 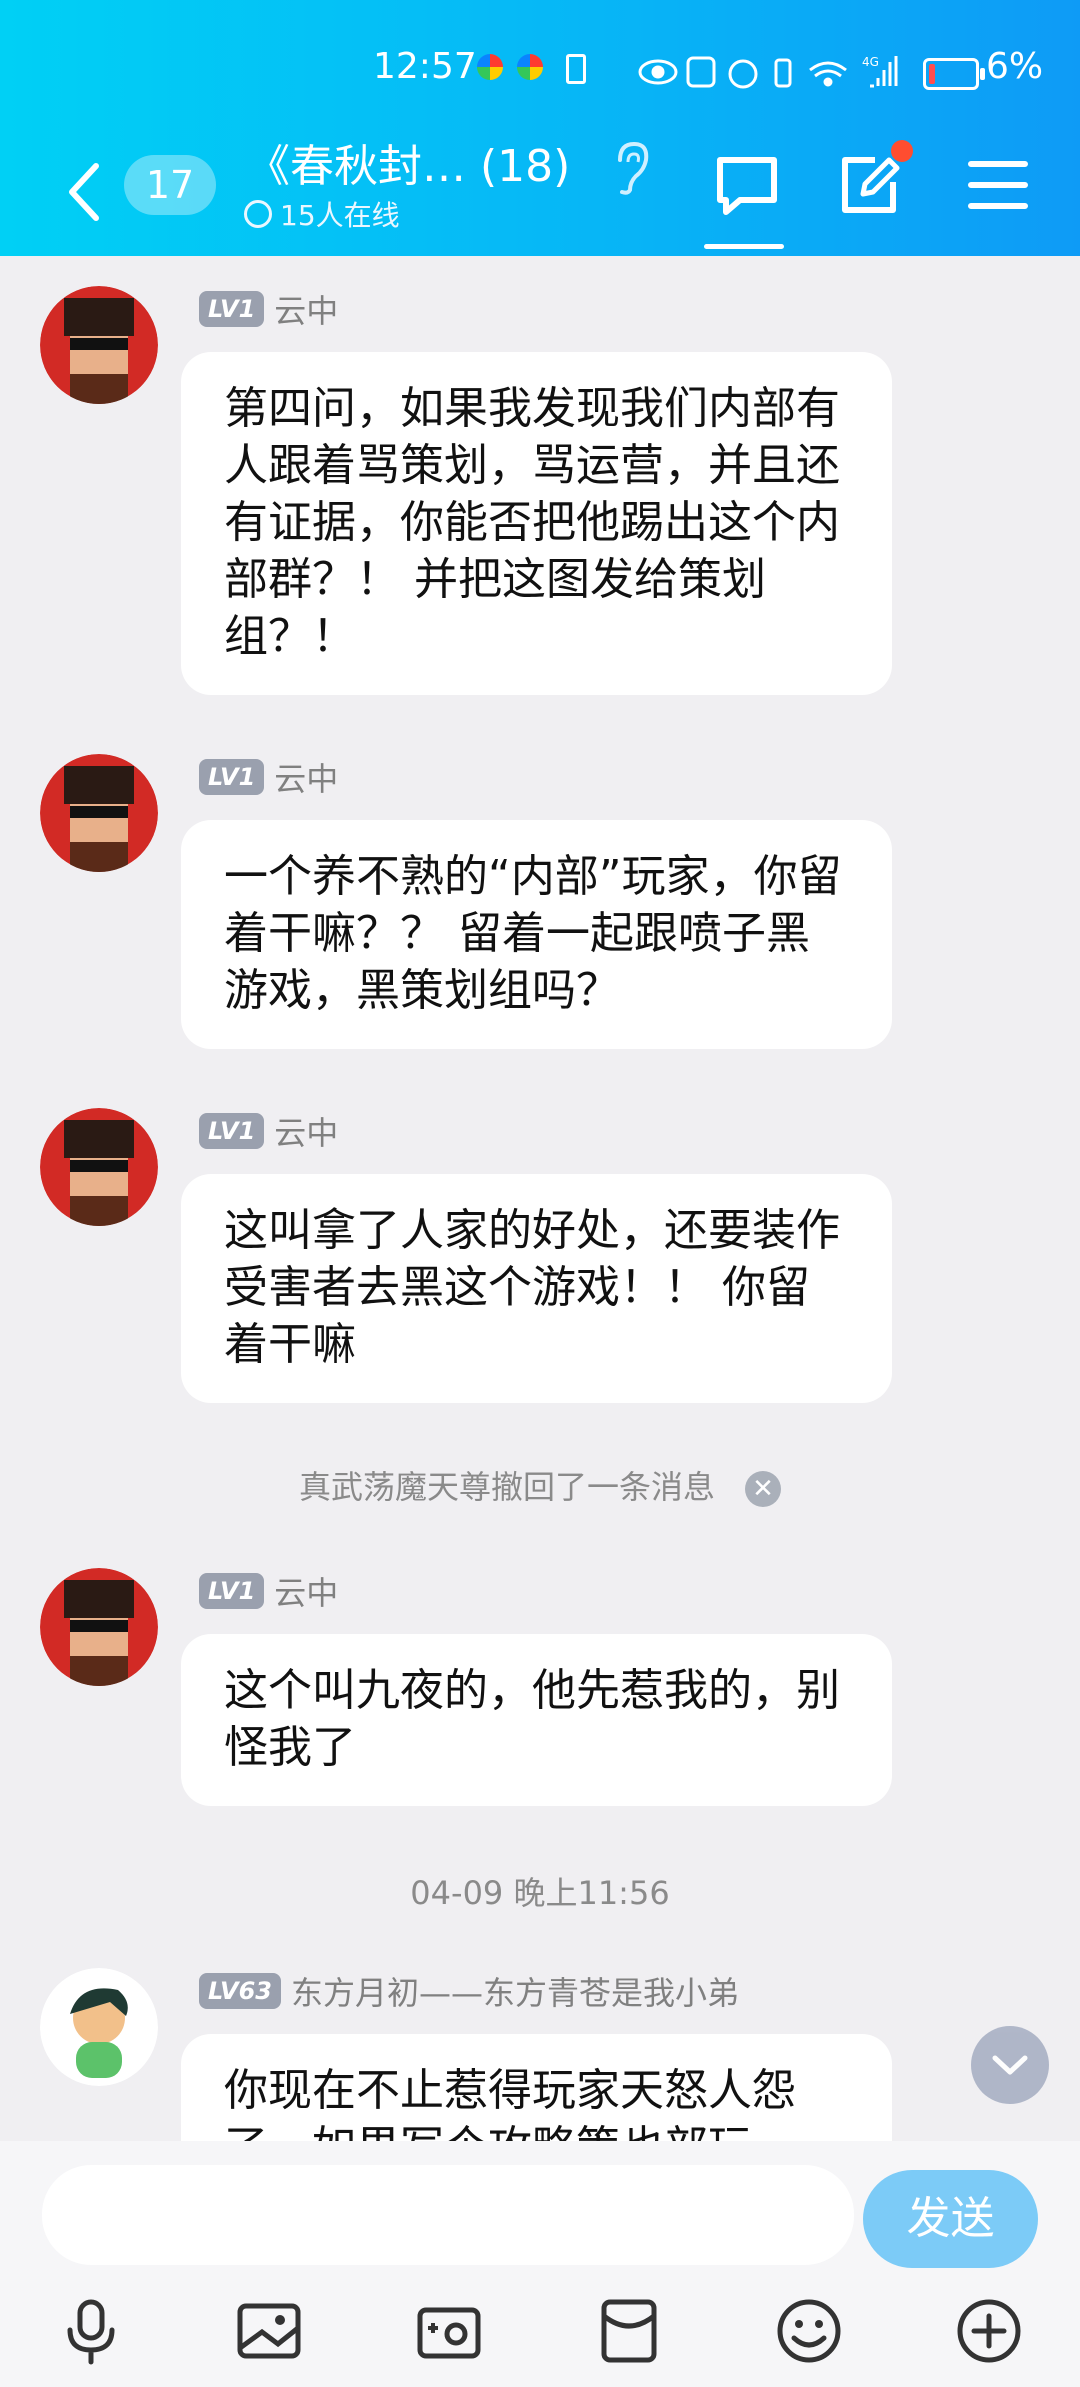 I want to click on nfc-icon, so click(x=701, y=72).